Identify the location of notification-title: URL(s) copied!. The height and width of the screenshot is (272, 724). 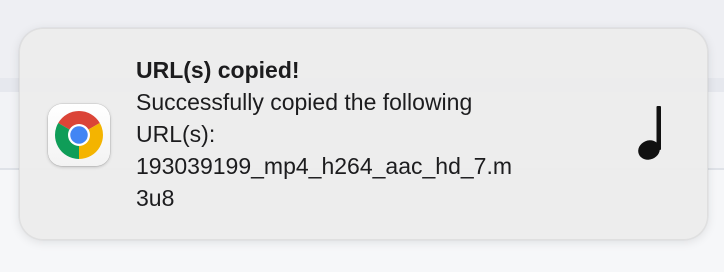
(218, 70).